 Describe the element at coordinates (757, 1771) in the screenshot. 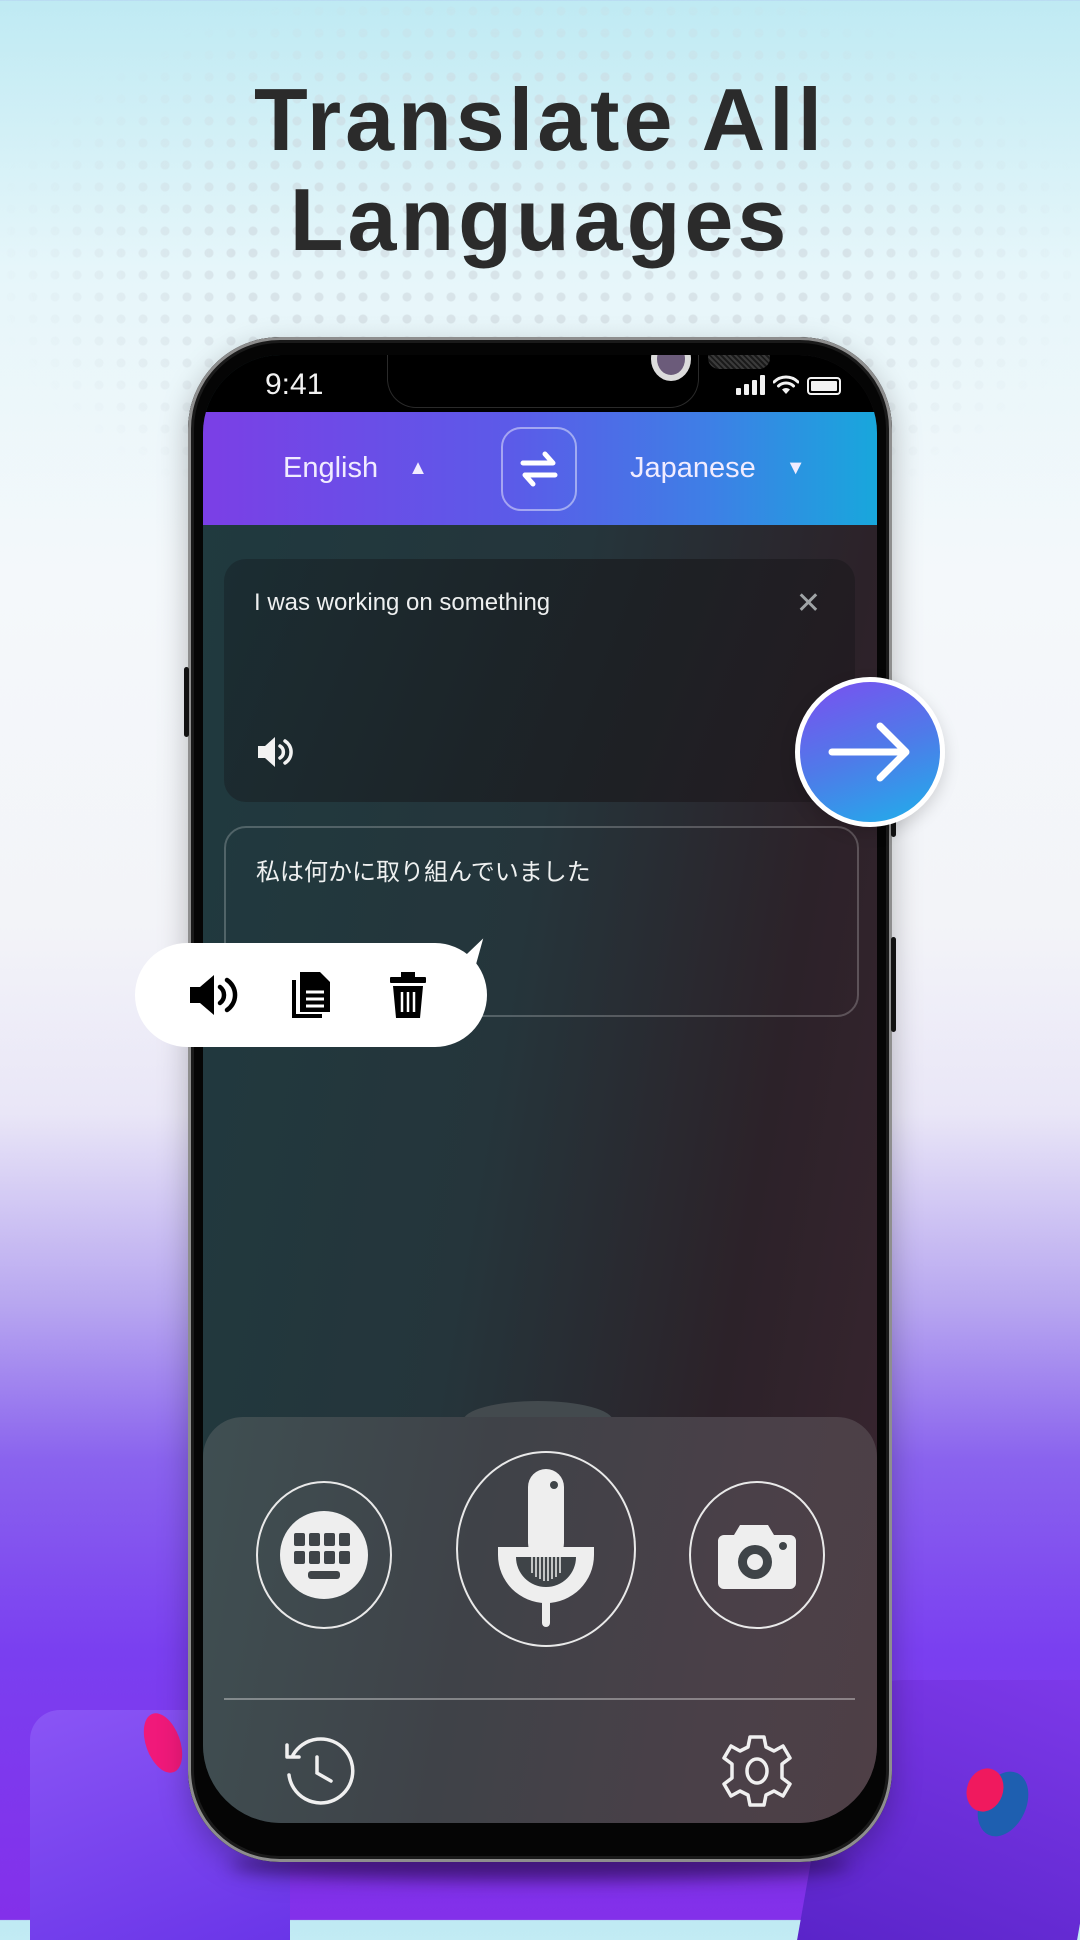

I see `gear-icon` at that location.